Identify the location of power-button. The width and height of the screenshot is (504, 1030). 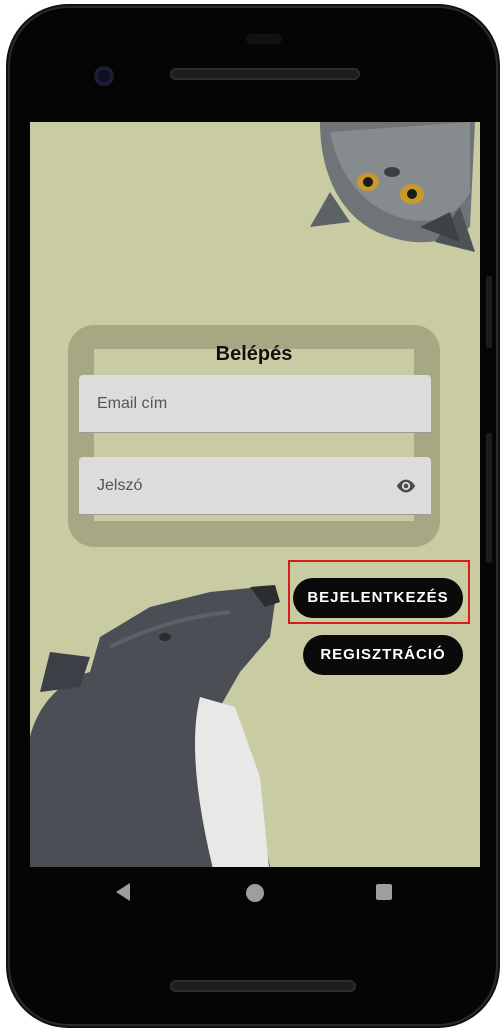
(489, 312).